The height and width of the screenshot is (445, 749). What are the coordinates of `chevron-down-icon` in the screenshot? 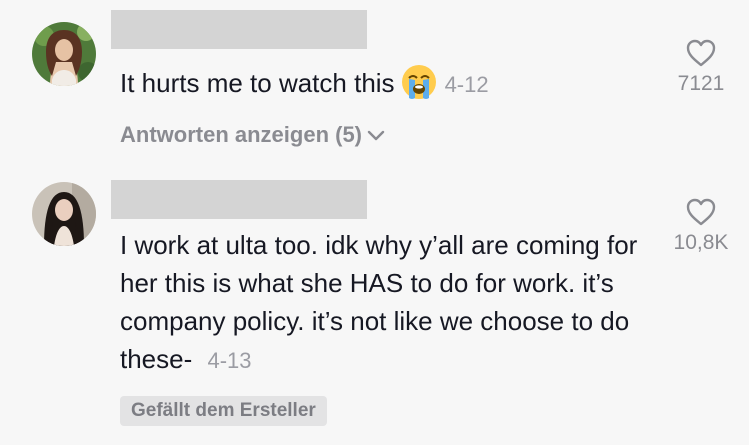 It's located at (376, 135).